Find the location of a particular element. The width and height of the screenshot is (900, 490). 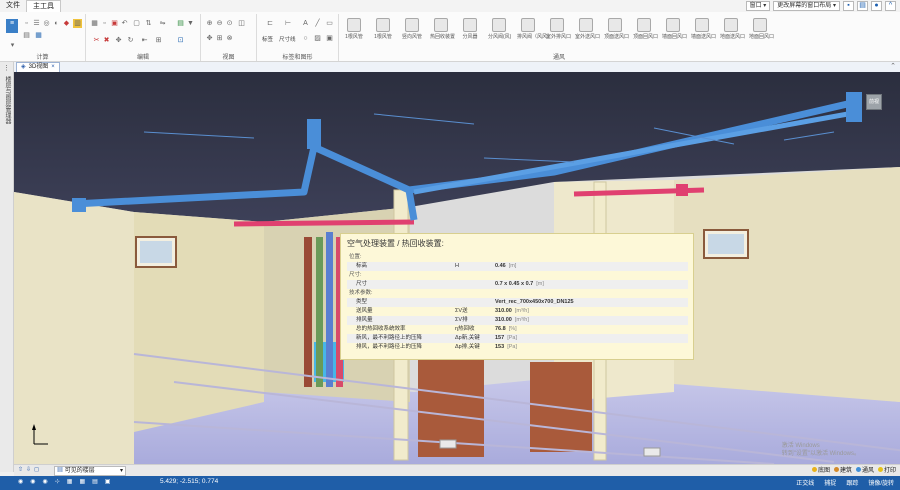

array-icon: ⊞ is located at coordinates (158, 40).